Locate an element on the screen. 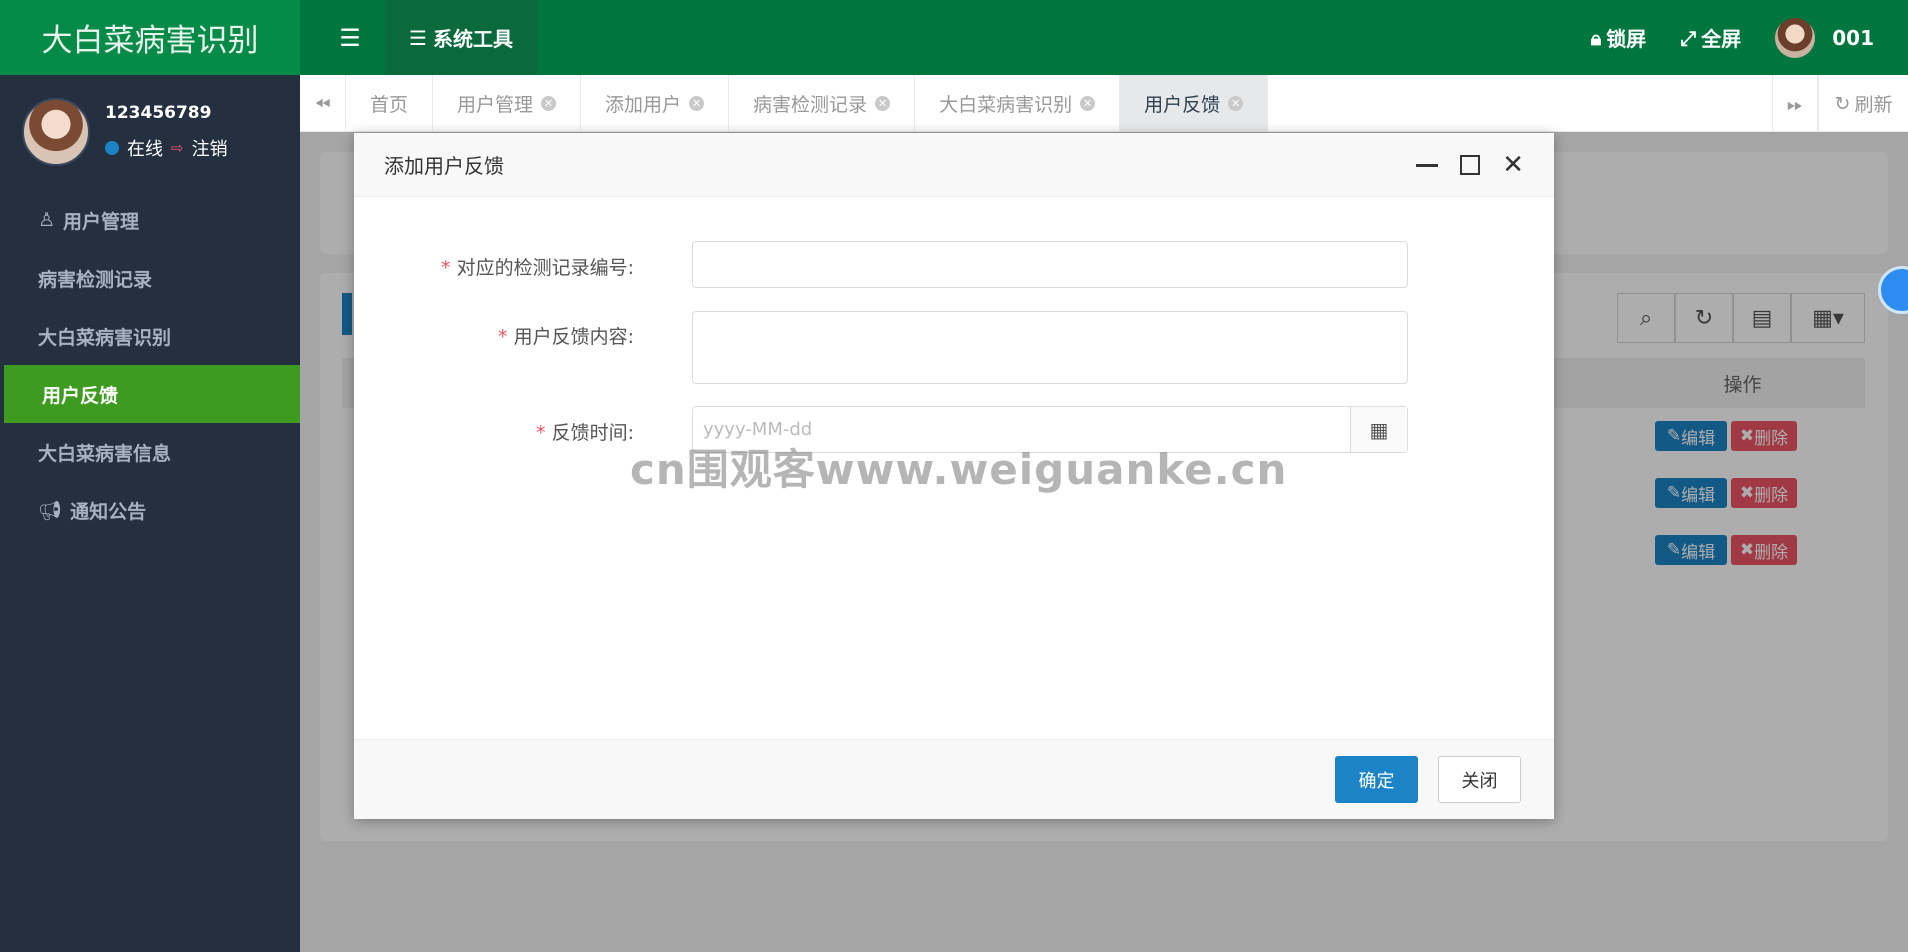 This screenshot has height=952, width=1908. tab-user-feedback: 用户反馈 ✕ is located at coordinates (1194, 103).